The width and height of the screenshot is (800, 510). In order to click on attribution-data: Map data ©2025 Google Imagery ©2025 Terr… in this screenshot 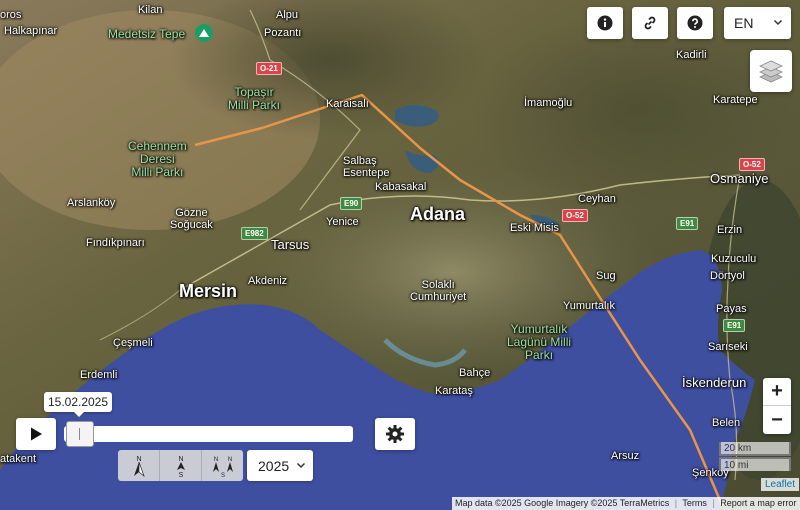, I will do `click(562, 503)`.